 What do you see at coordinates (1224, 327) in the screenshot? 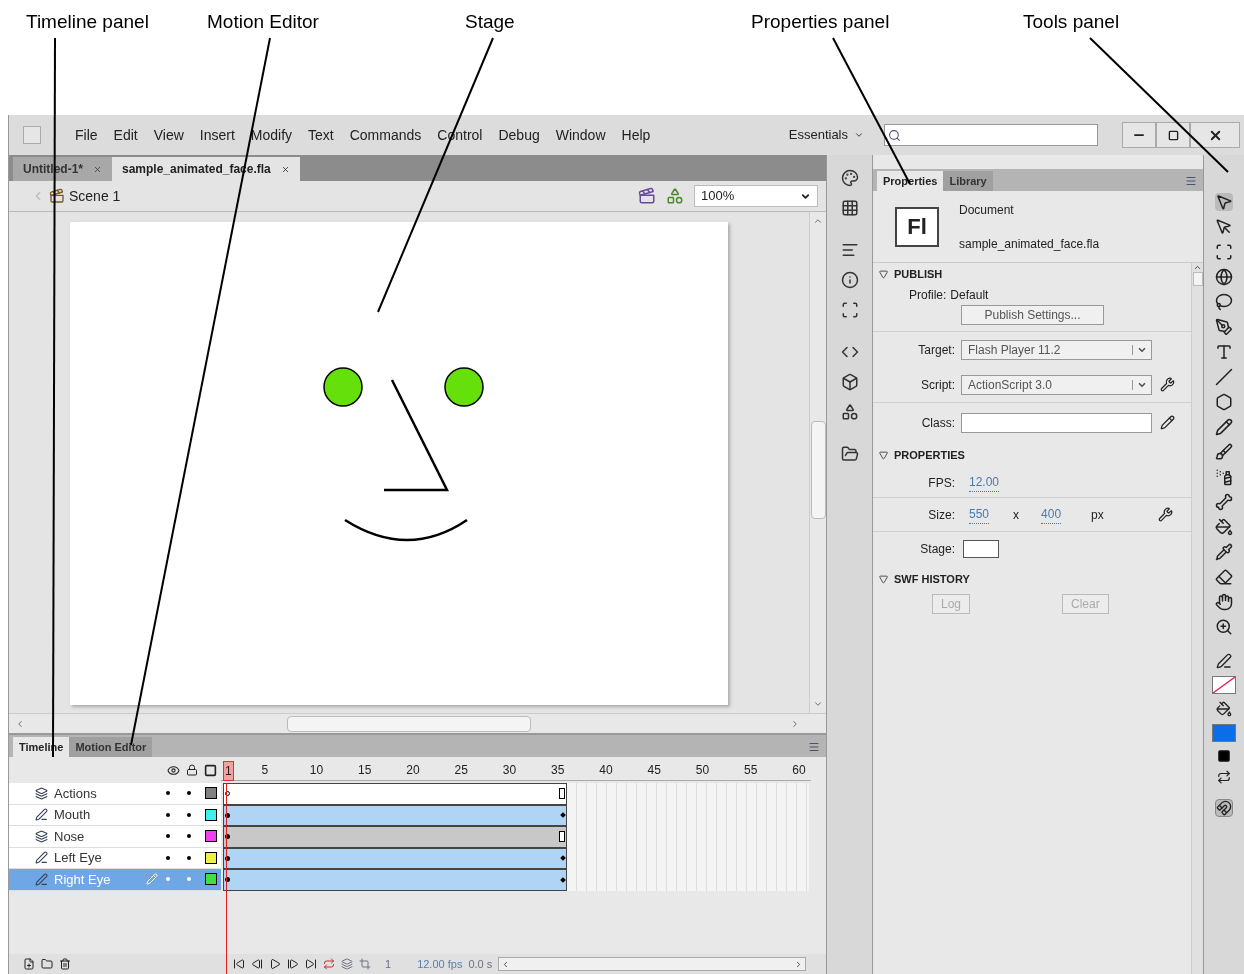
I see `pen-icon` at bounding box center [1224, 327].